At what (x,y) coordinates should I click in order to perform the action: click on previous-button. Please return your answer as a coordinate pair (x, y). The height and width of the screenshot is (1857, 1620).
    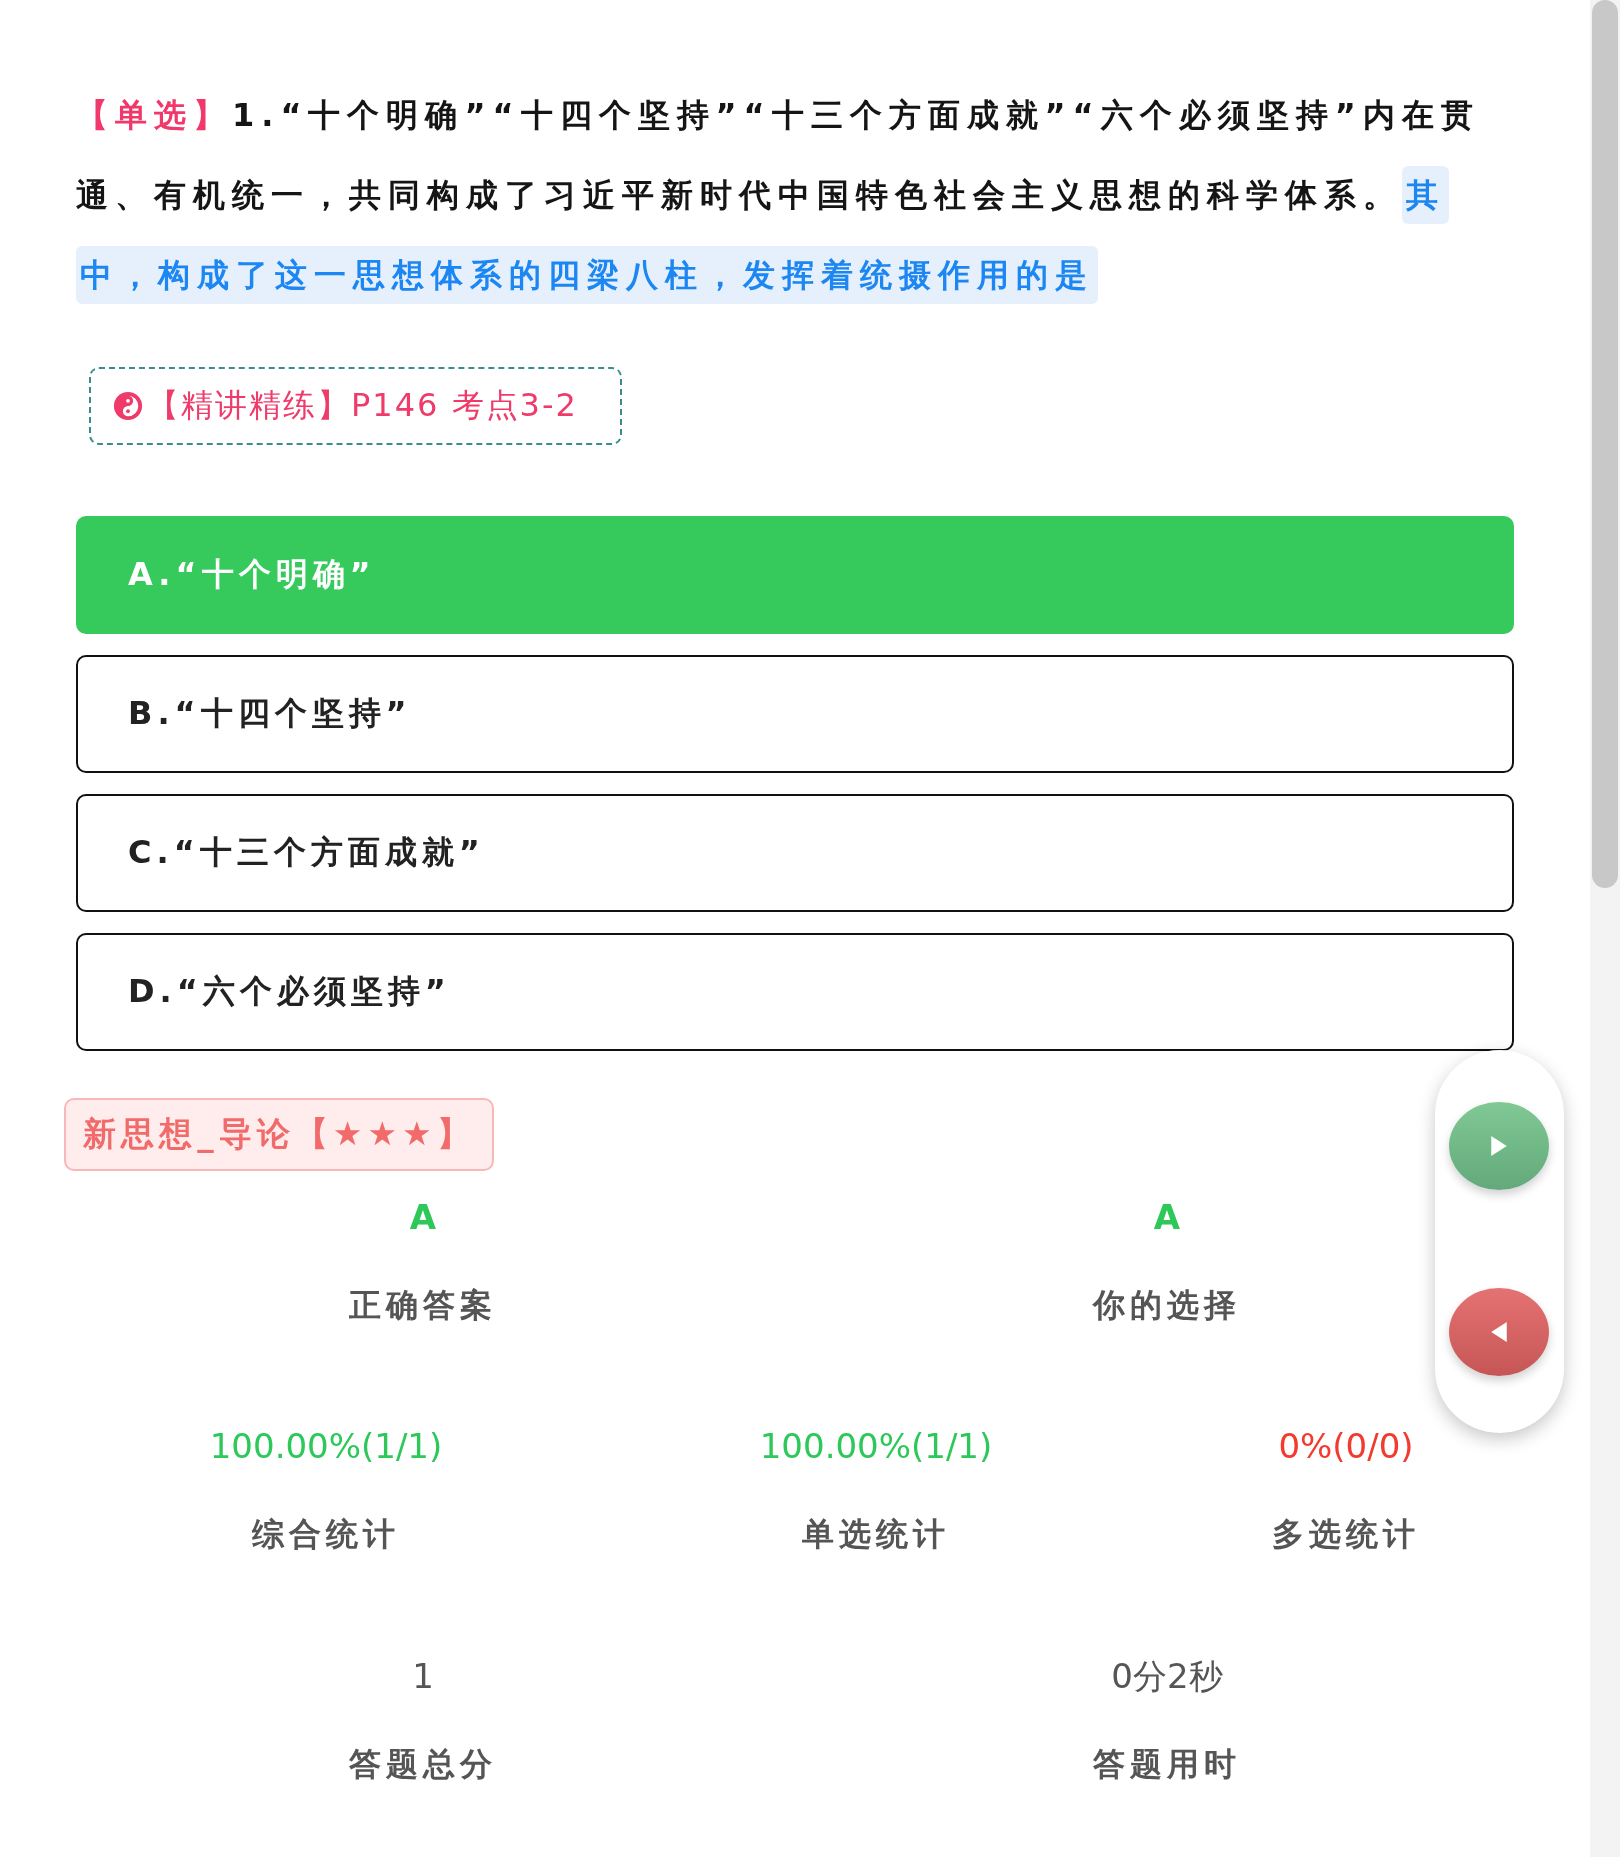
    Looking at the image, I should click on (1499, 1332).